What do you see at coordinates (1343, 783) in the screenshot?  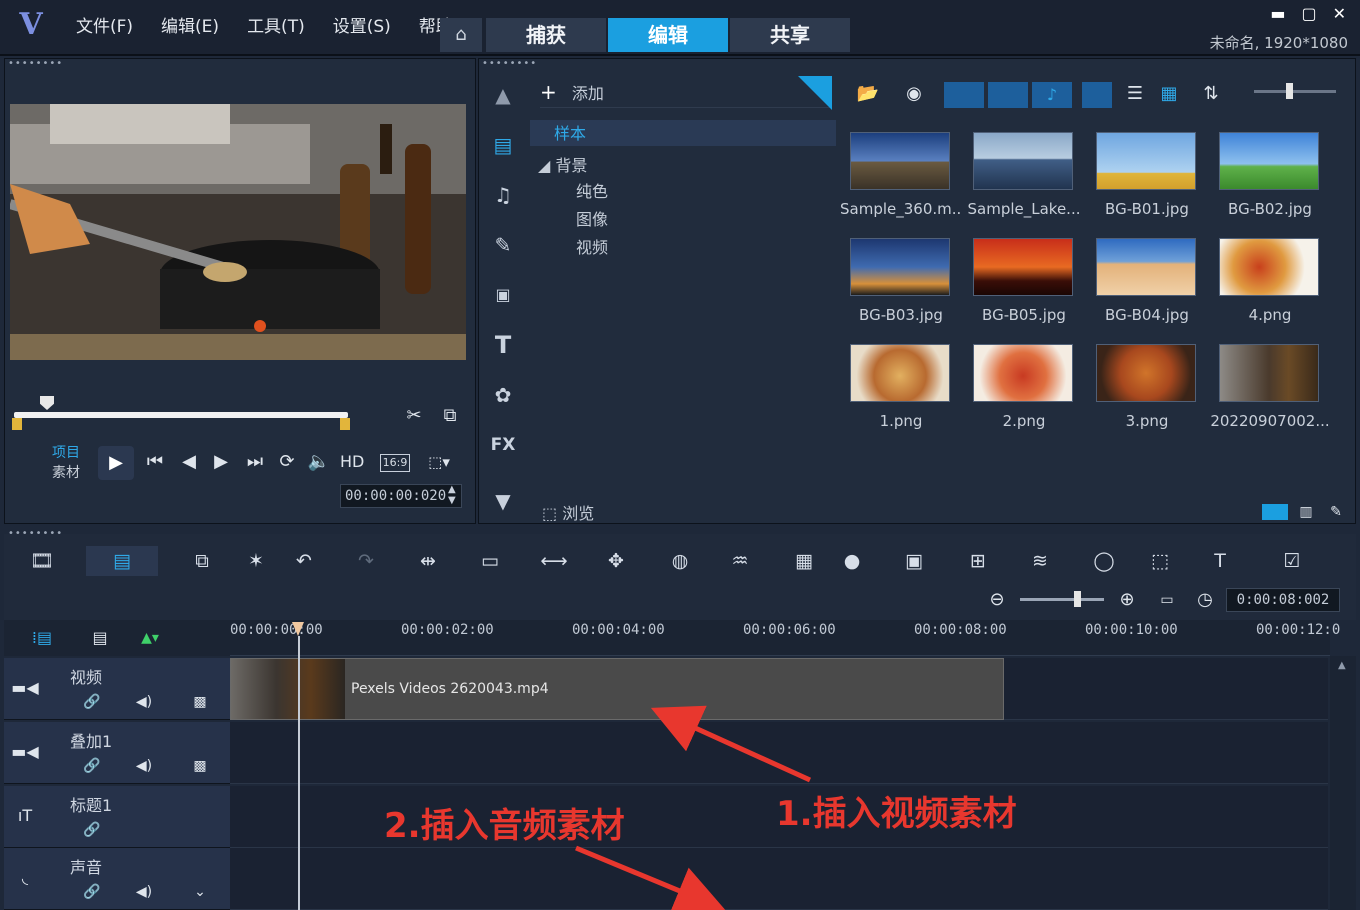 I see `timeline-scrollbar: ▲` at bounding box center [1343, 783].